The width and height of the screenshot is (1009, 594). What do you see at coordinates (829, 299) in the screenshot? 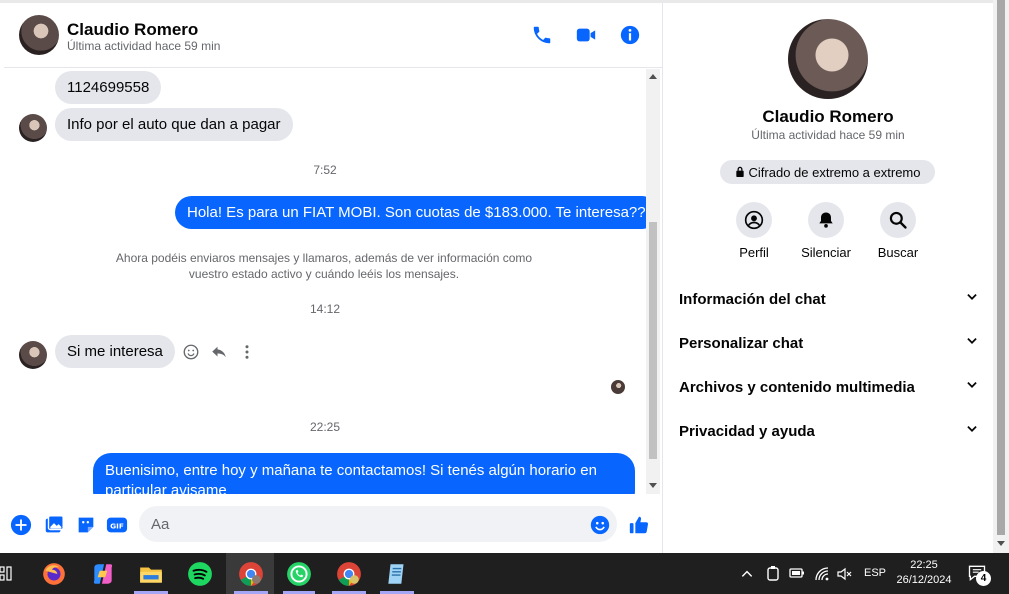
I see `section-chat-info: Información del chat` at bounding box center [829, 299].